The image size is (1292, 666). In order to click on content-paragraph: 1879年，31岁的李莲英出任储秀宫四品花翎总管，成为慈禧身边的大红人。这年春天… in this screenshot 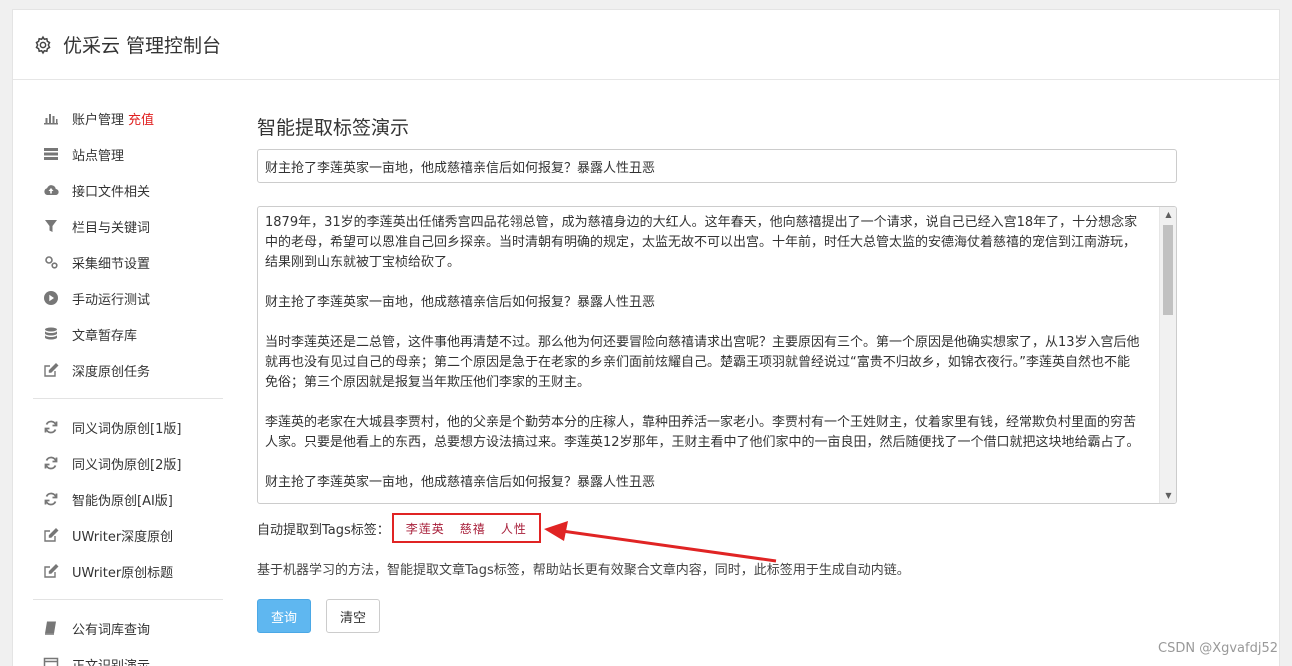, I will do `click(701, 242)`.